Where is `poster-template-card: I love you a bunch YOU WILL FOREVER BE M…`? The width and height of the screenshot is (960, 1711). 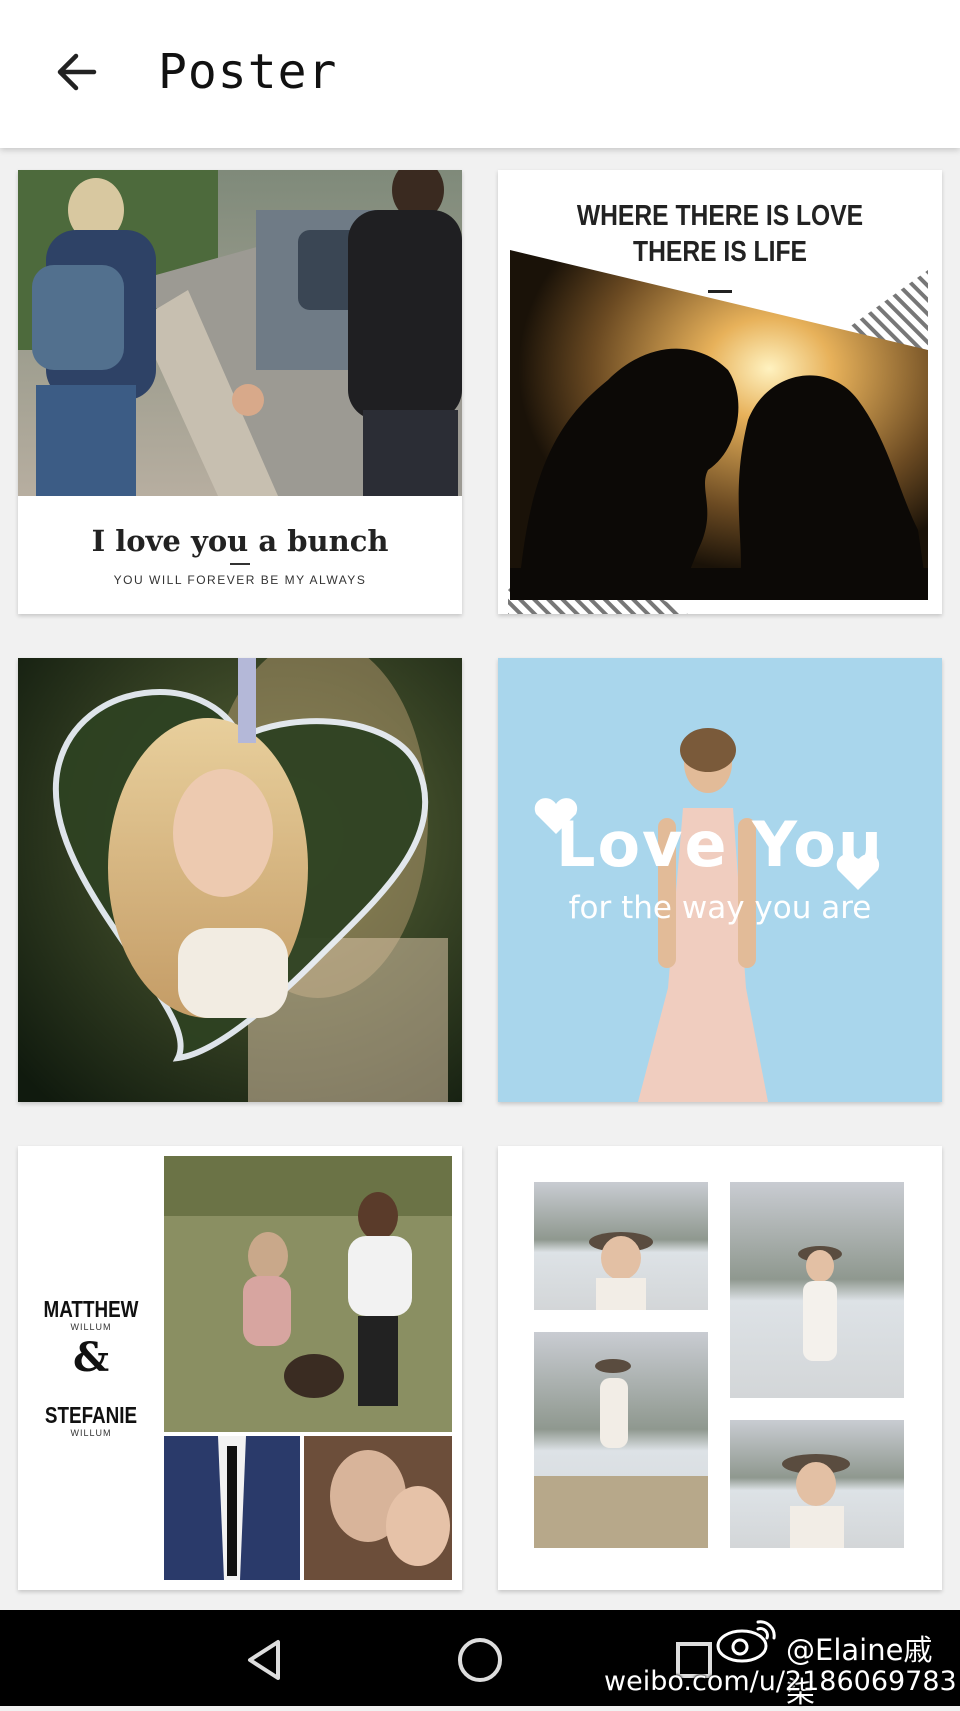
poster-template-card: I love you a bunch YOU WILL FOREVER BE M… is located at coordinates (240, 392).